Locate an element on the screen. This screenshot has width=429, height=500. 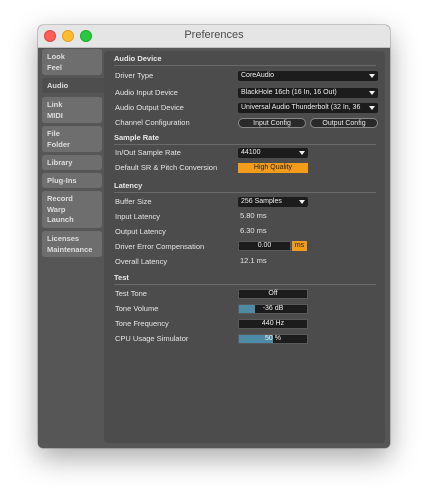
tab-library: Library is located at coordinates (72, 162).